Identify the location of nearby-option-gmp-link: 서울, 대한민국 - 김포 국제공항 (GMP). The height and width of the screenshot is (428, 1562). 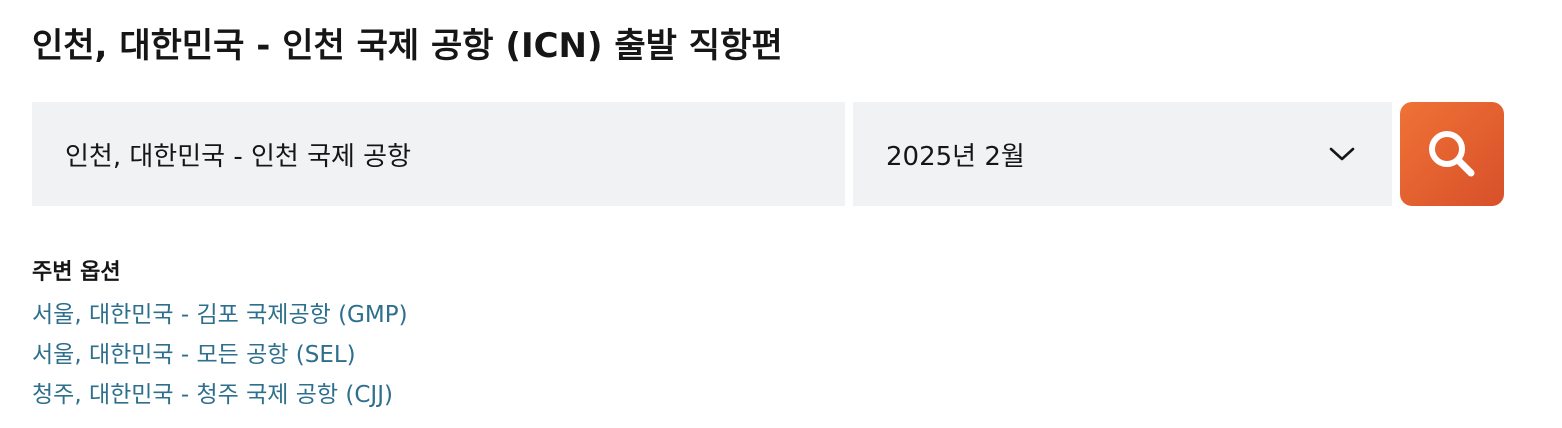
(220, 315).